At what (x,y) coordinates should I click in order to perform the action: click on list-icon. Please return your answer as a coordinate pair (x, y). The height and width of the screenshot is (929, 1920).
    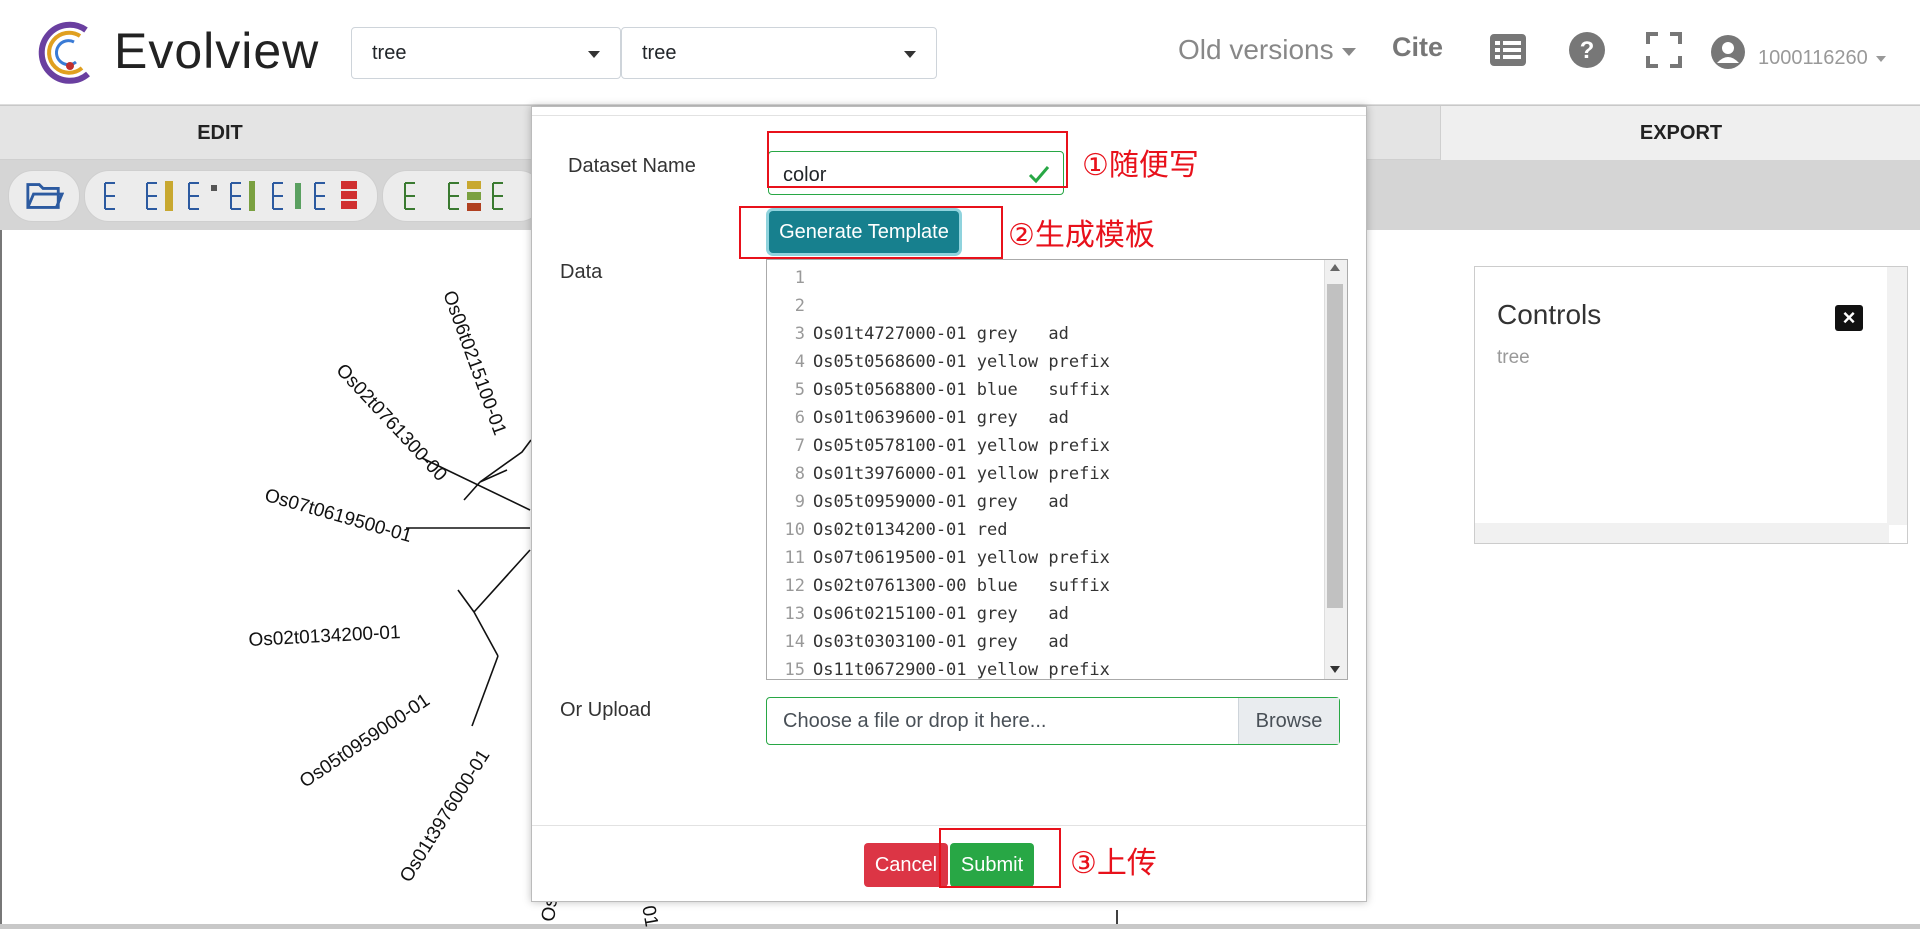
    Looking at the image, I should click on (1508, 50).